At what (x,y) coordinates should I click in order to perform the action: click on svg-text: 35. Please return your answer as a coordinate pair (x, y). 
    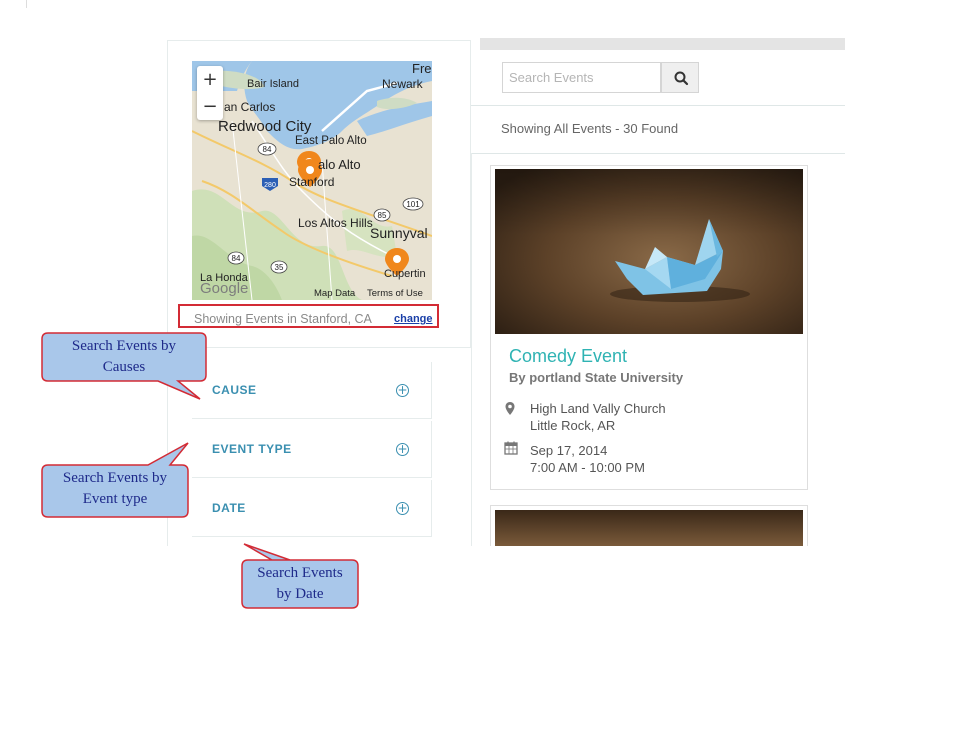
    Looking at the image, I should click on (279, 267).